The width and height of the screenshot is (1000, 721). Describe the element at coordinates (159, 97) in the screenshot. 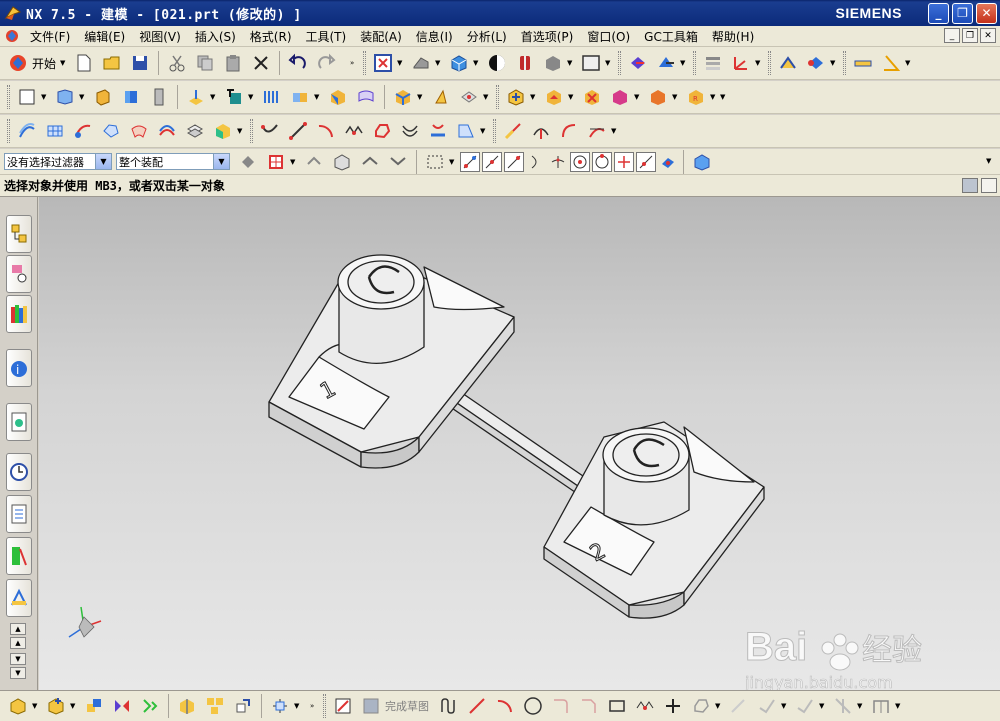

I see `hole-icon` at that location.